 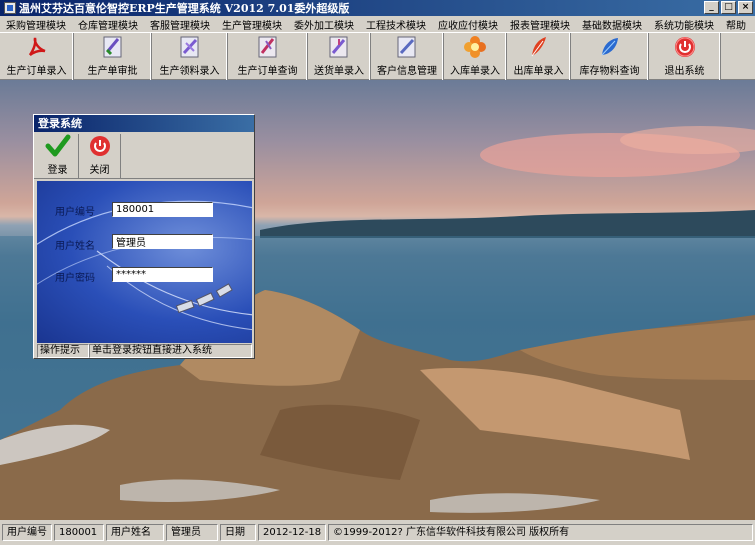 What do you see at coordinates (728, 7) in the screenshot?
I see `maximize-button: □` at bounding box center [728, 7].